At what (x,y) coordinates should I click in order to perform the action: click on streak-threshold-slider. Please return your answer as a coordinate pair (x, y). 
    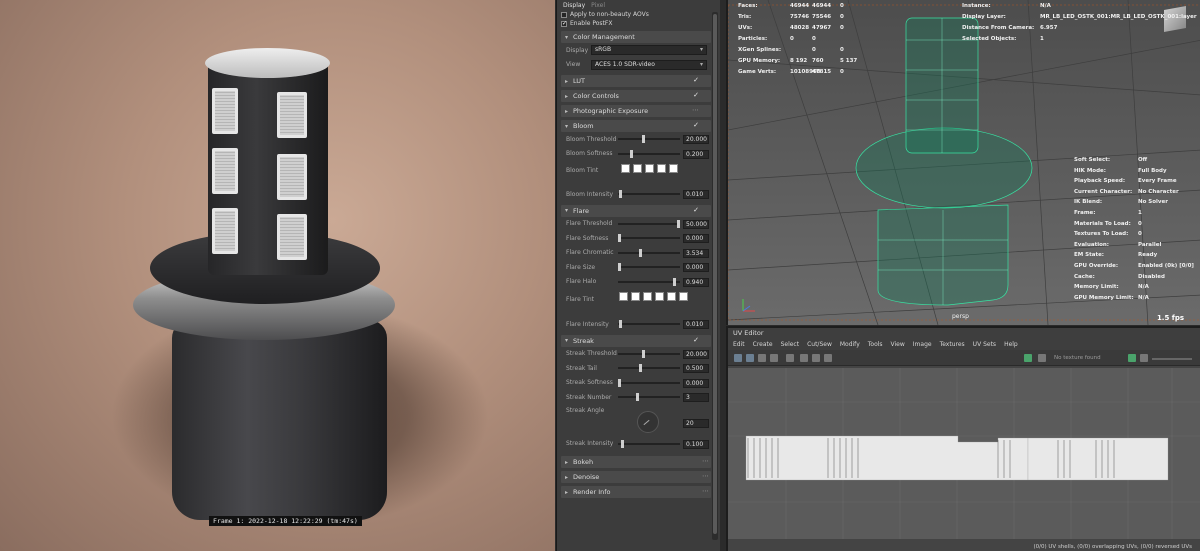
    Looking at the image, I should click on (649, 353).